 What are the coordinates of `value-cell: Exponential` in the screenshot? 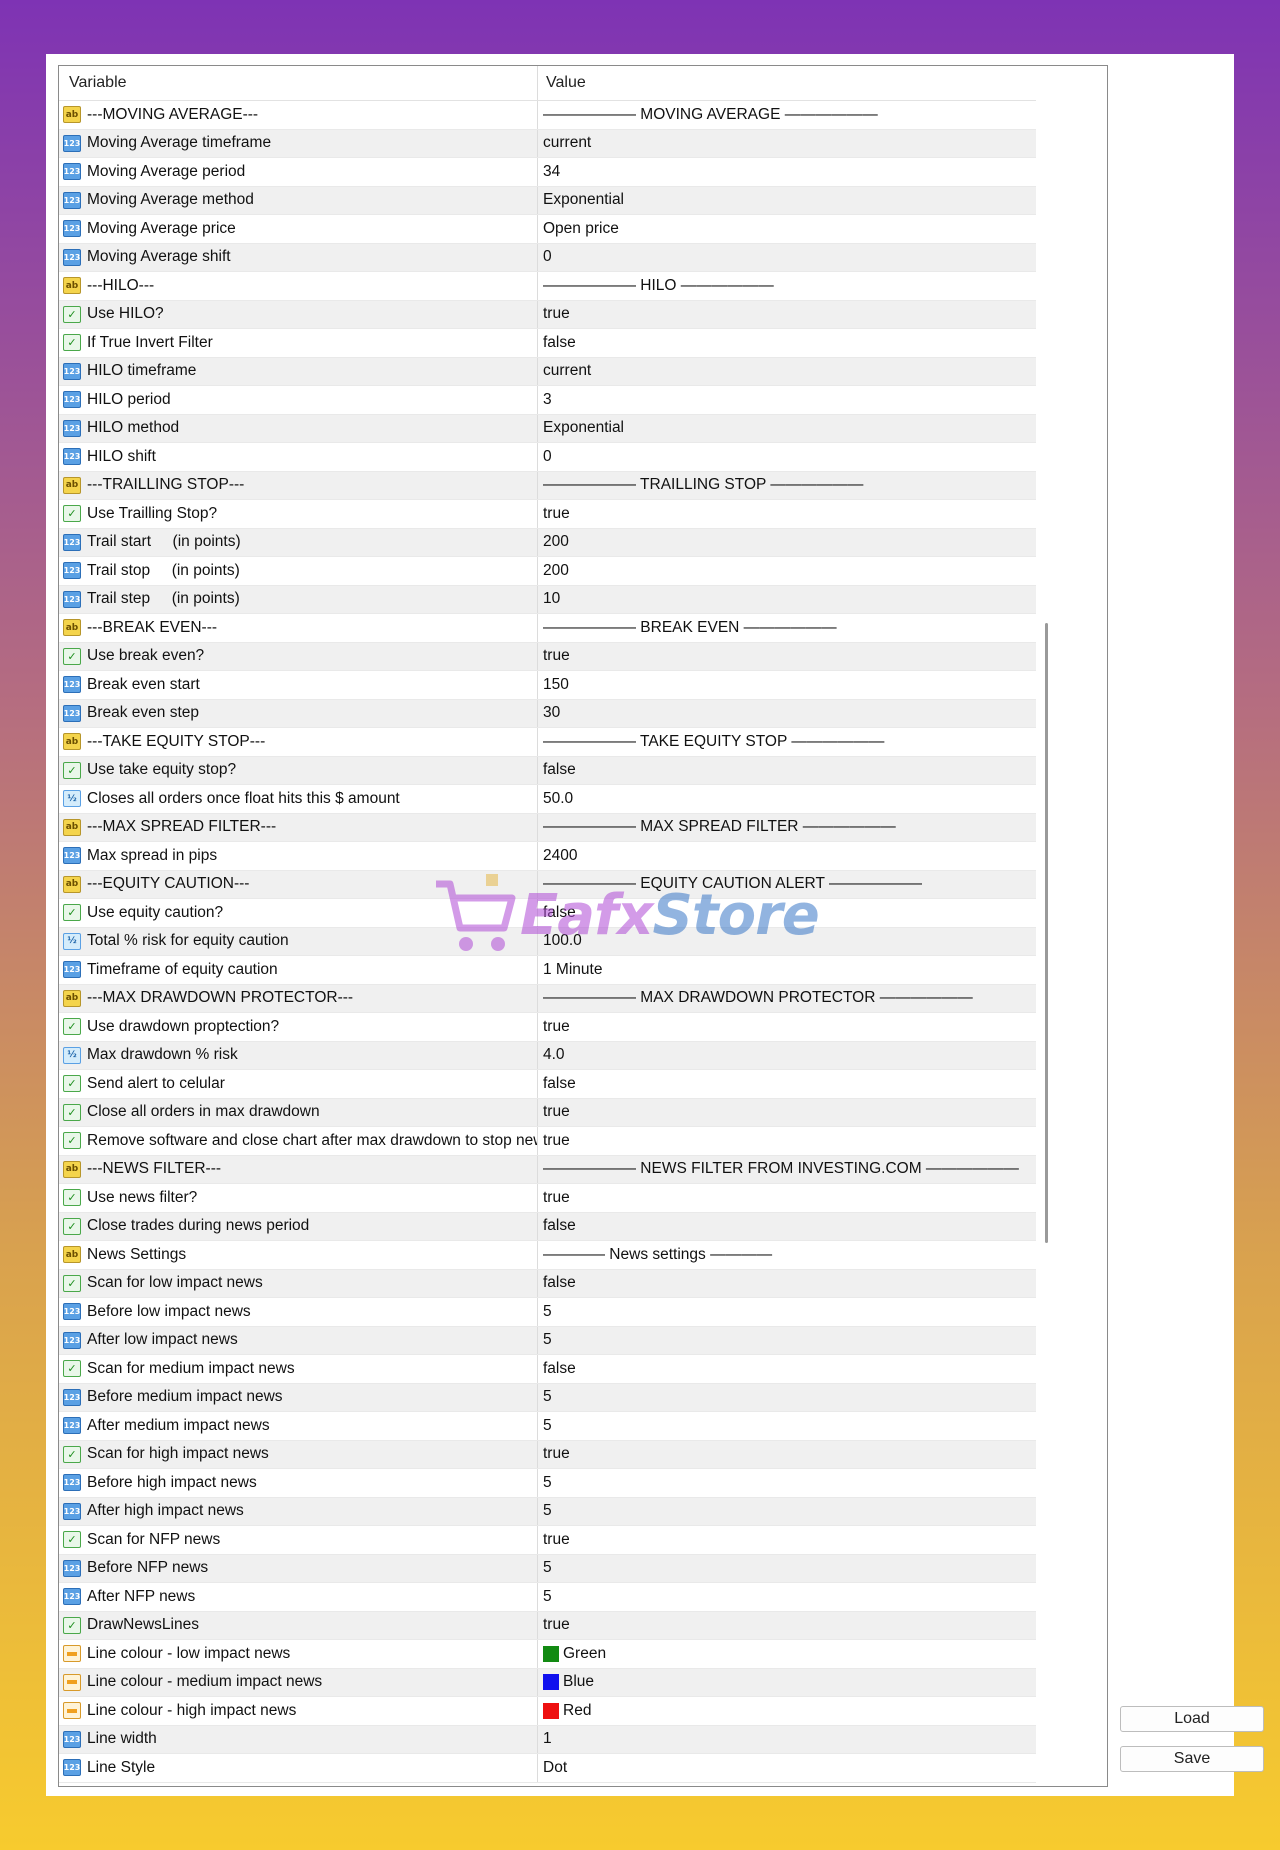 It's located at (581, 429).